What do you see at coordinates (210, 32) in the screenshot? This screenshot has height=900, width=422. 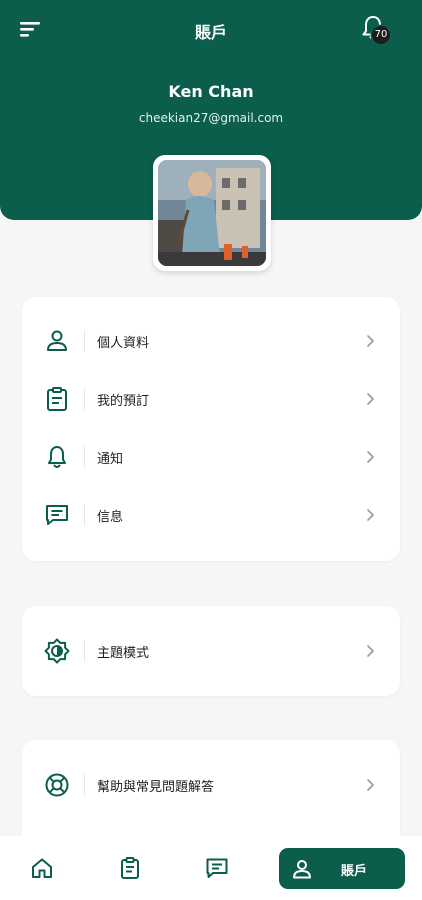 I see `page-title: 賬戶` at bounding box center [210, 32].